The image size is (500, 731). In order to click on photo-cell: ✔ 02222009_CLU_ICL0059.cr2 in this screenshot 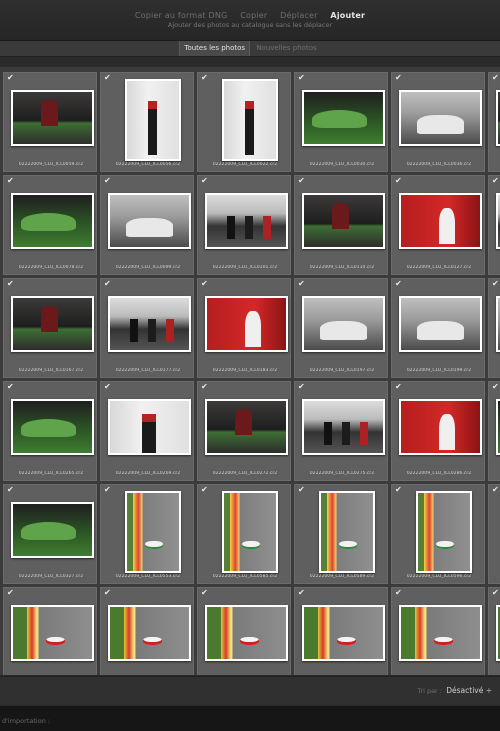, I will do `click(50, 122)`.